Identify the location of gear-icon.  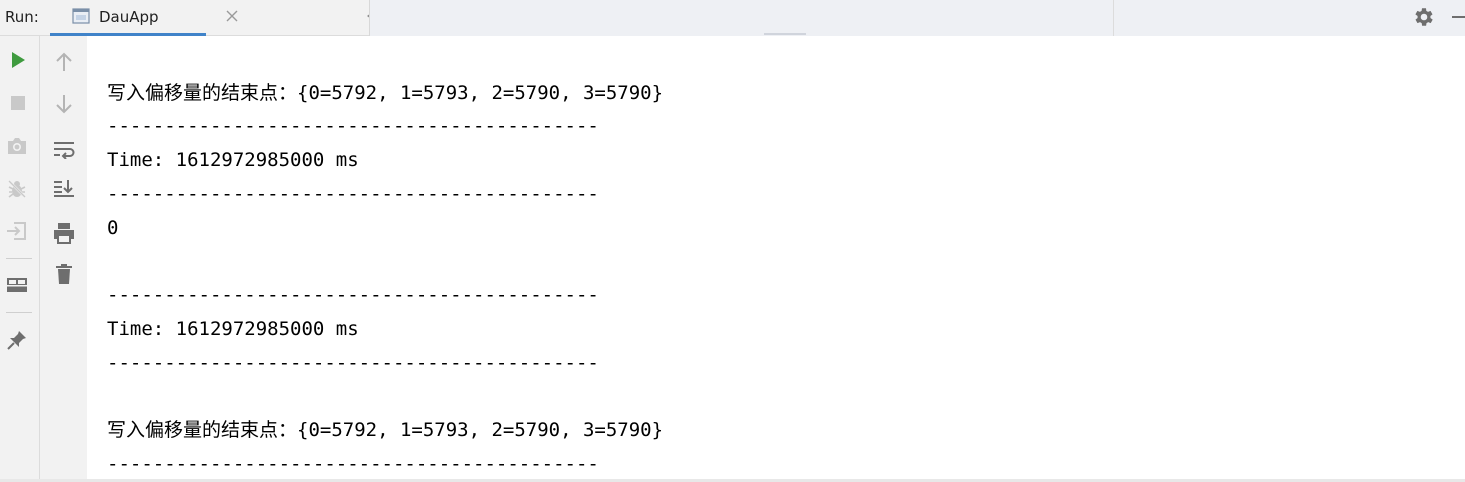
(1423, 17).